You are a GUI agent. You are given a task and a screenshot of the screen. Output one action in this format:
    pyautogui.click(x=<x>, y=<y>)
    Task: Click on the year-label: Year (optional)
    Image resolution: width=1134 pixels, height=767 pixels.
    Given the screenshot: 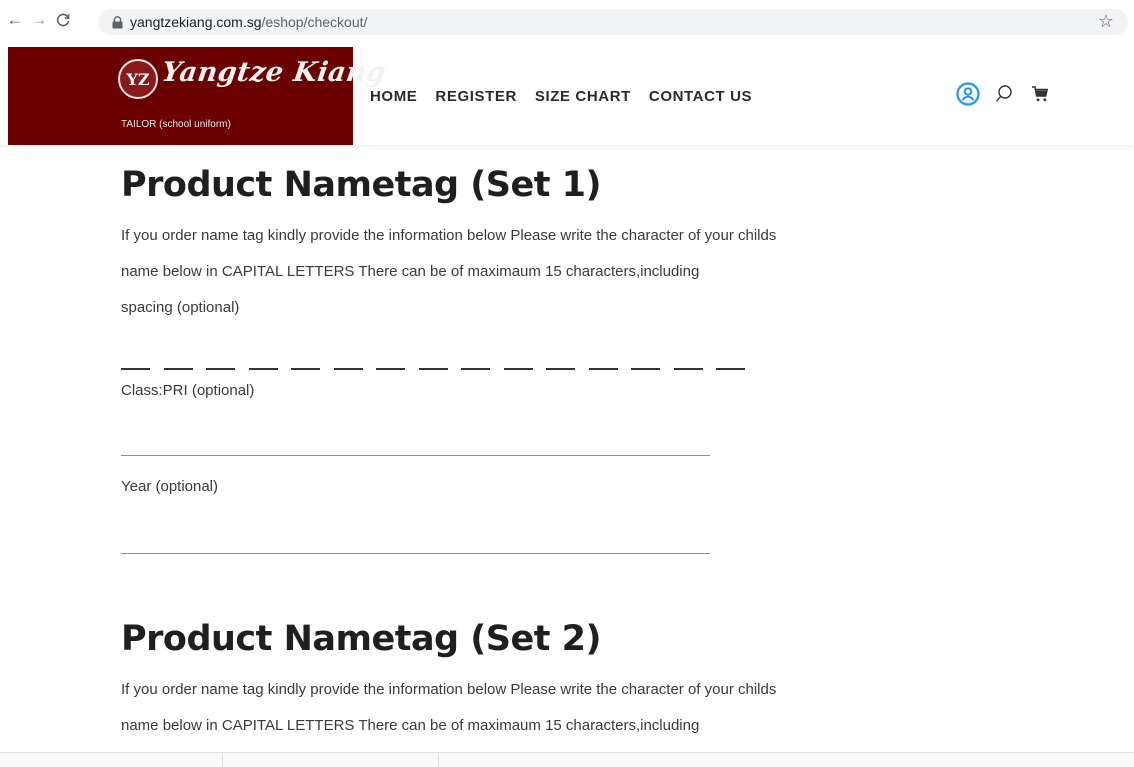 What is the action you would take?
    pyautogui.click(x=170, y=486)
    